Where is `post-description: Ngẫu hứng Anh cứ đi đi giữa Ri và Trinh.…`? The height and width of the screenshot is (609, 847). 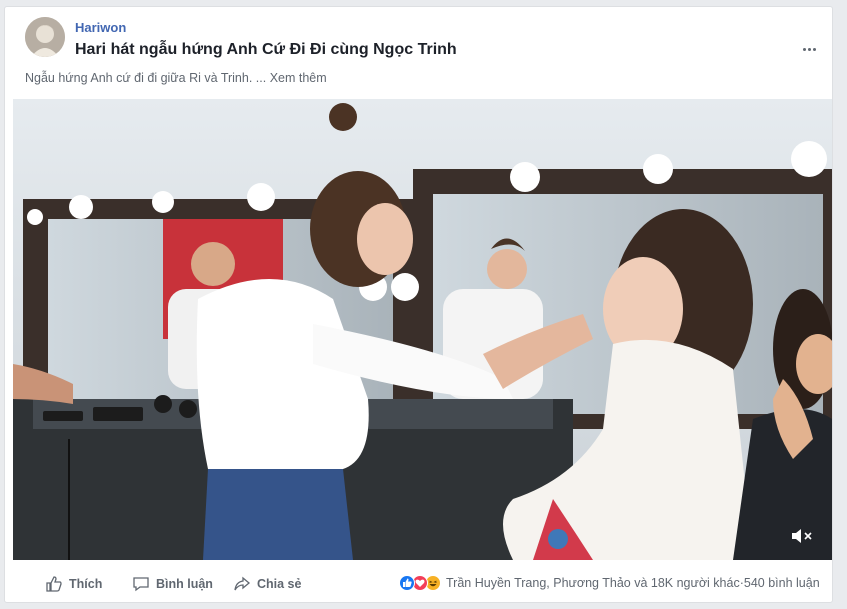
post-description: Ngẫu hứng Anh cứ đi đi giữa Ri và Trinh.… is located at coordinates (176, 78).